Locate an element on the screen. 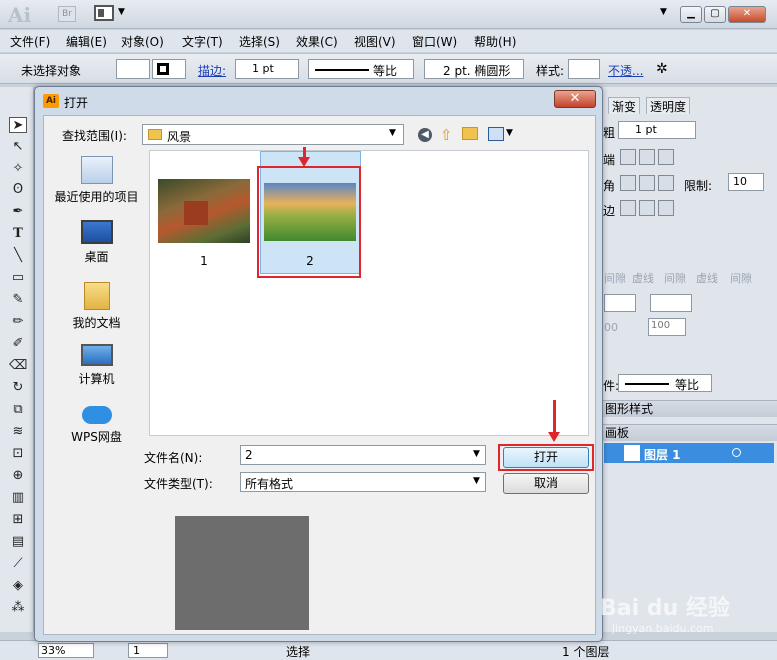  scale-tool-icon: ⧉ is located at coordinates (18, 410).